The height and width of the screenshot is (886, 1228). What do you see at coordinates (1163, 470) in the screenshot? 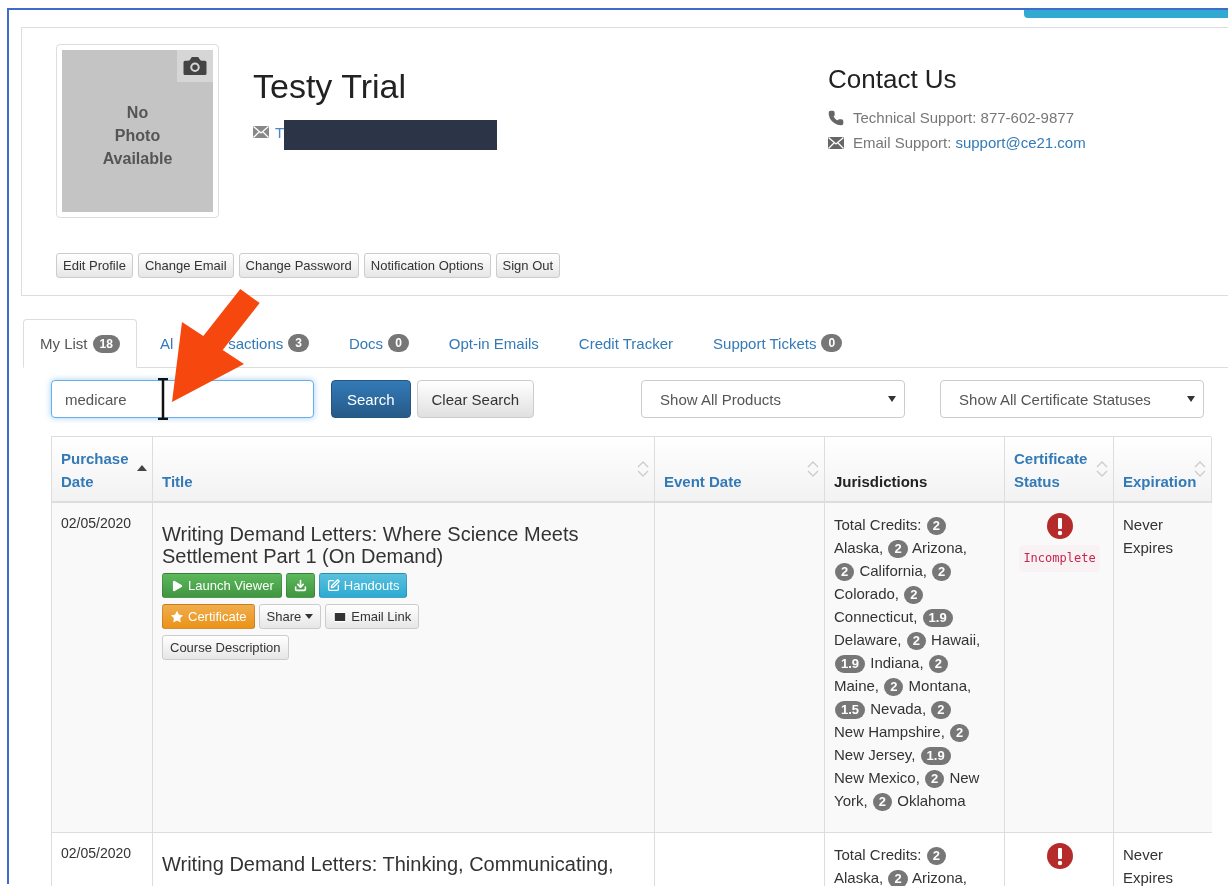
I see `column-header: Expiration` at bounding box center [1163, 470].